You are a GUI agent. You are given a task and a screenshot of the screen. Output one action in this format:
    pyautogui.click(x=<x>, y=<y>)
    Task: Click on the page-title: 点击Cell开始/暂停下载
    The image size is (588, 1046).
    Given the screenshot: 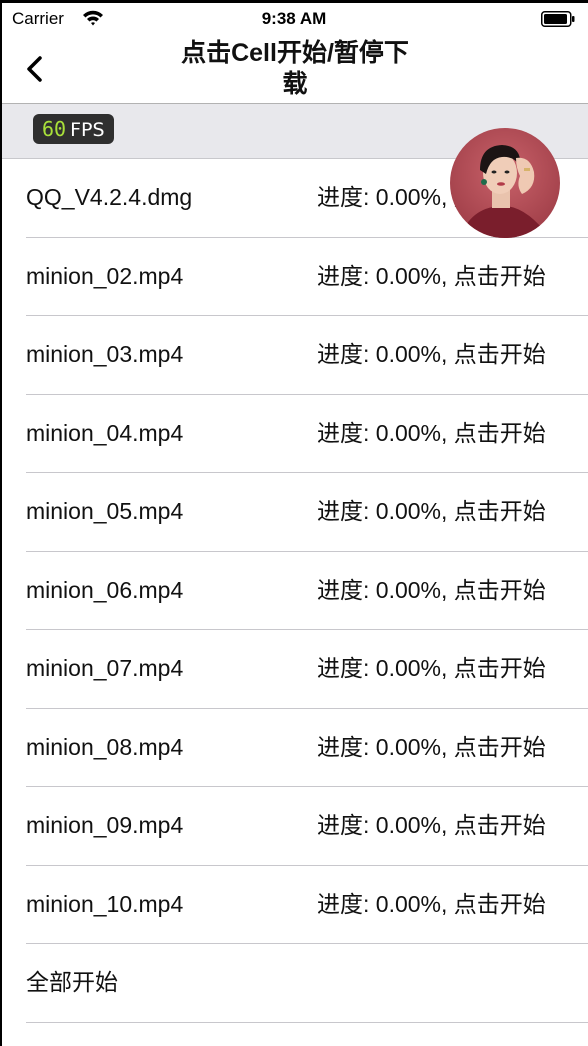 What is the action you would take?
    pyautogui.click(x=295, y=68)
    